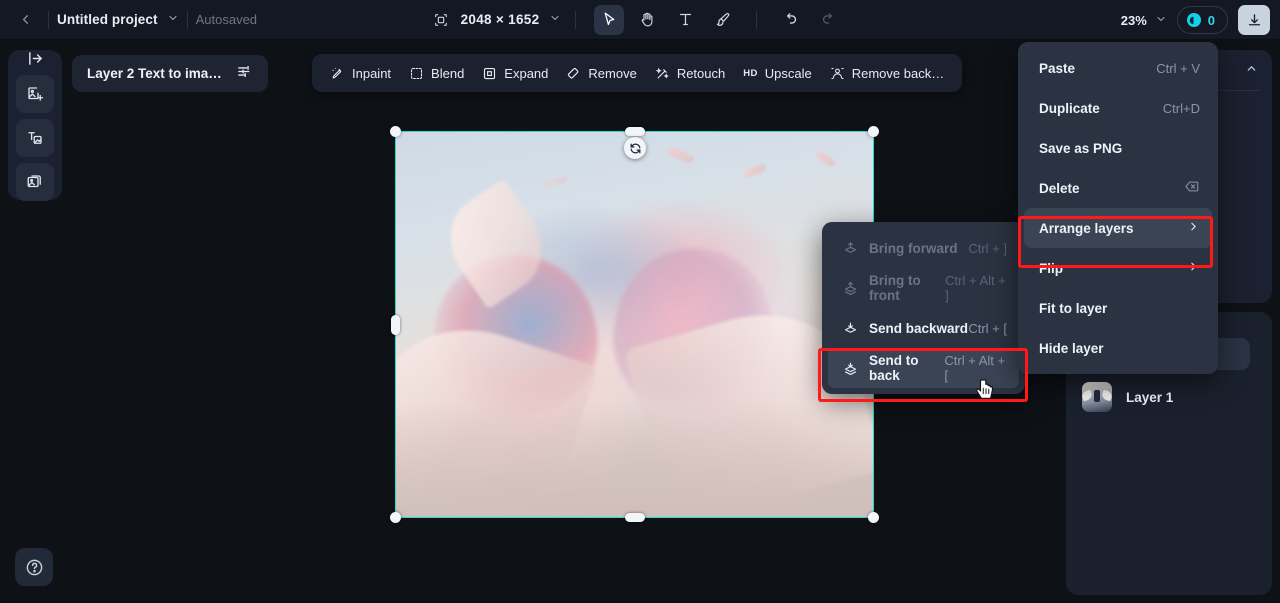  Describe the element at coordinates (372, 73) in the screenshot. I see `inpaint-label: Inpaint` at that location.